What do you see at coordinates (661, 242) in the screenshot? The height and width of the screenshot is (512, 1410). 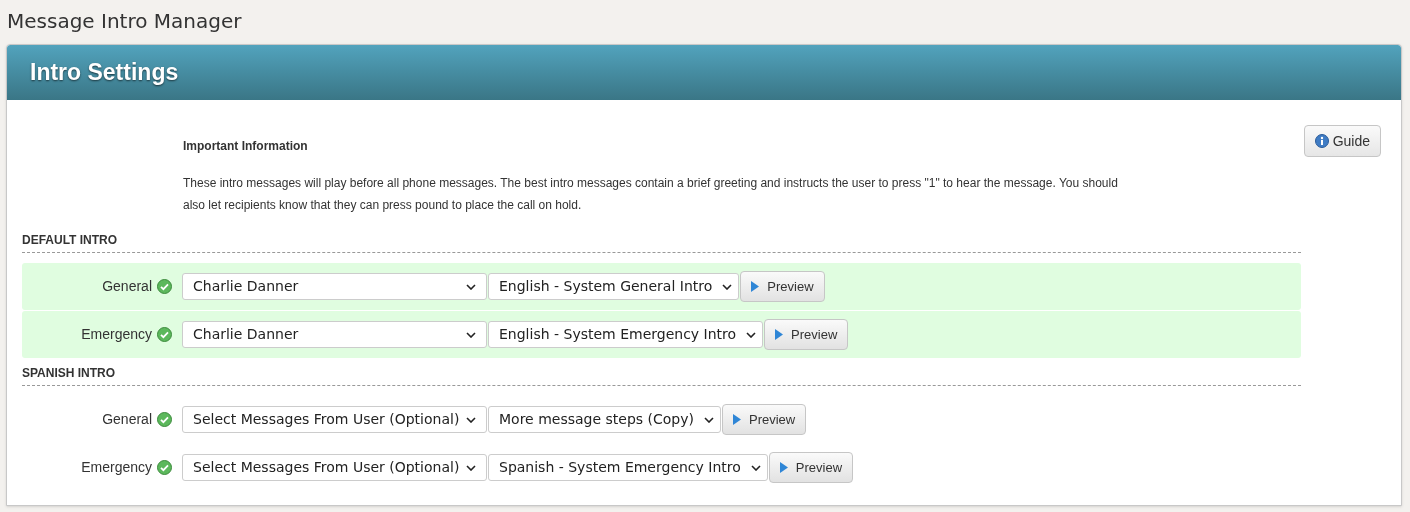 I see `section-heading: DEFAULT INTRO` at bounding box center [661, 242].